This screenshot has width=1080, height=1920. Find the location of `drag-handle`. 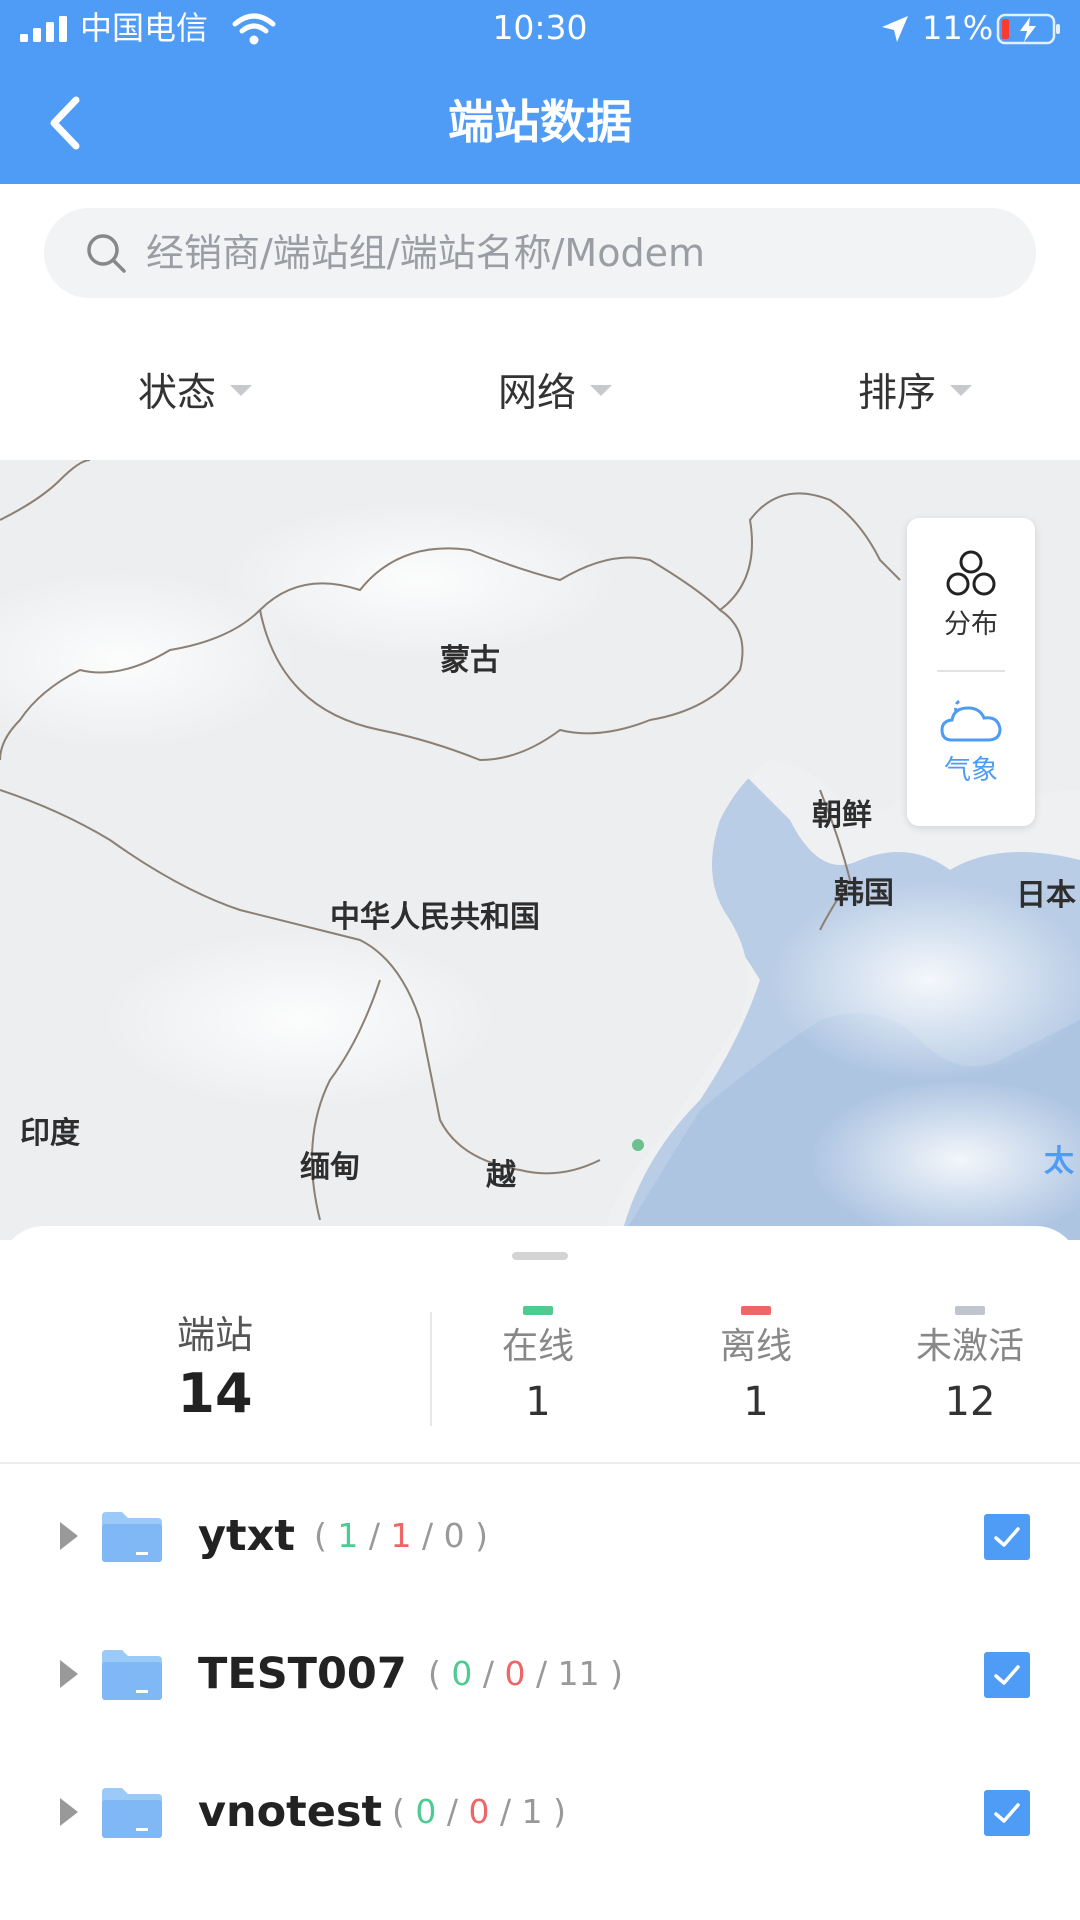

drag-handle is located at coordinates (540, 1256).